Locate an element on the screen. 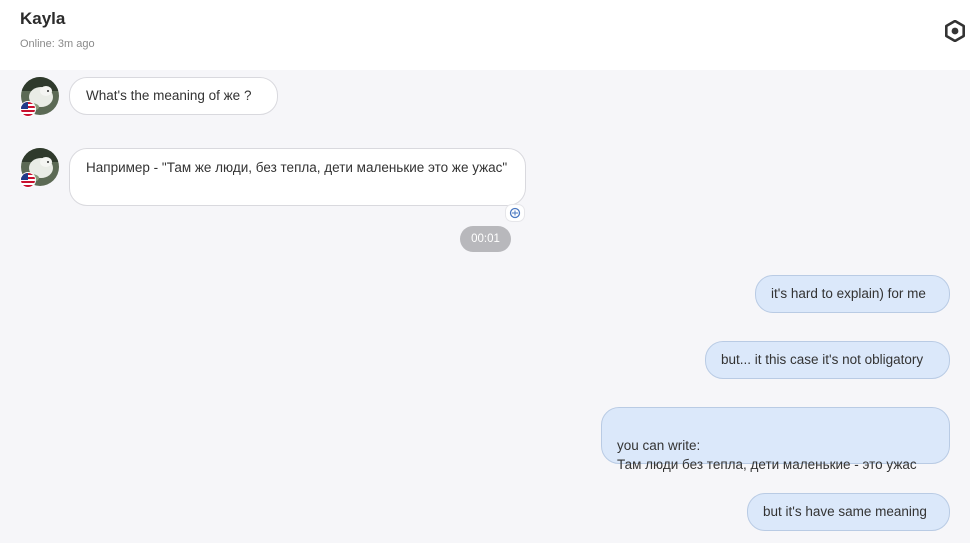 The height and width of the screenshot is (543, 970). message-text: but... it this case it's not obligatory is located at coordinates (822, 359).